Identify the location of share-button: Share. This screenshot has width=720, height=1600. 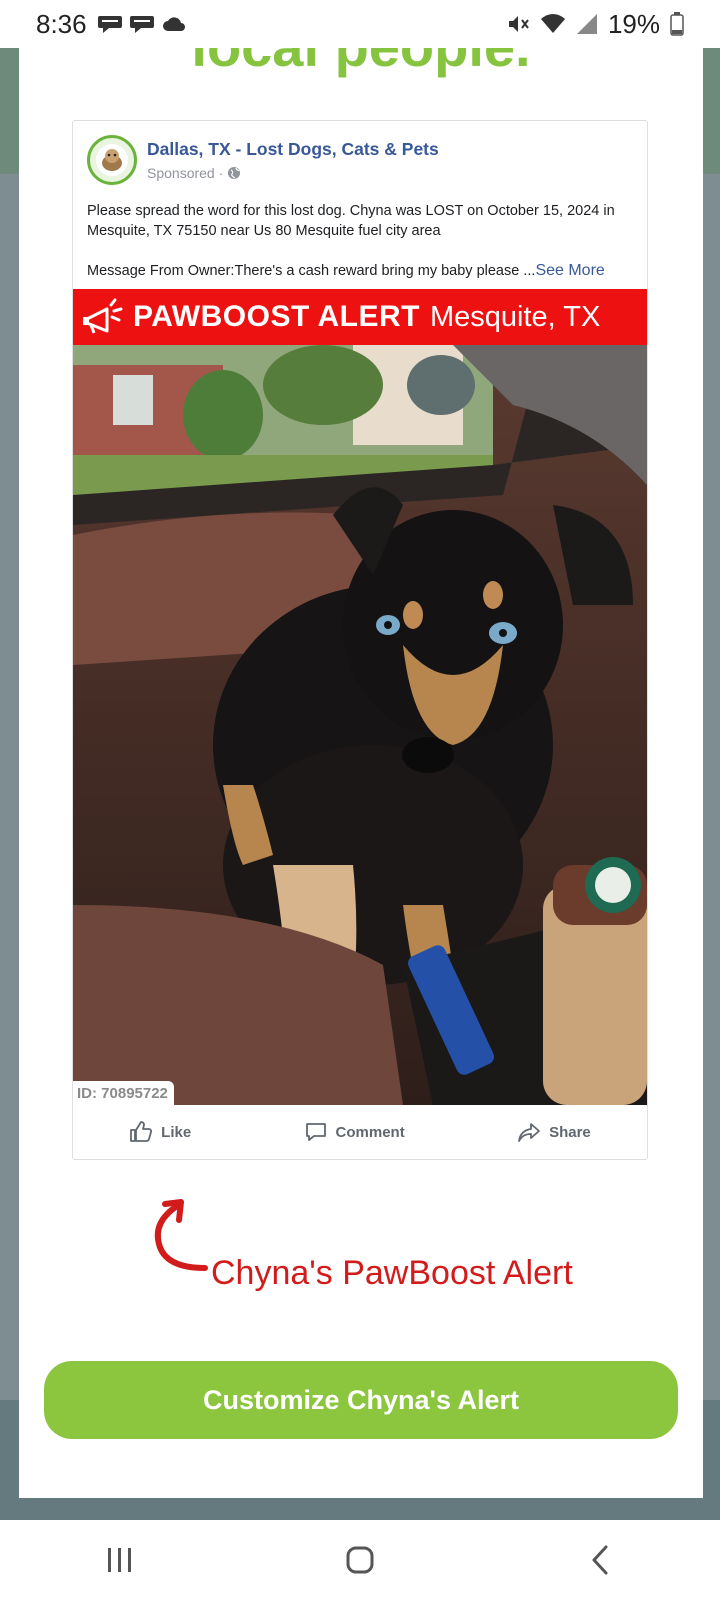
(554, 1132).